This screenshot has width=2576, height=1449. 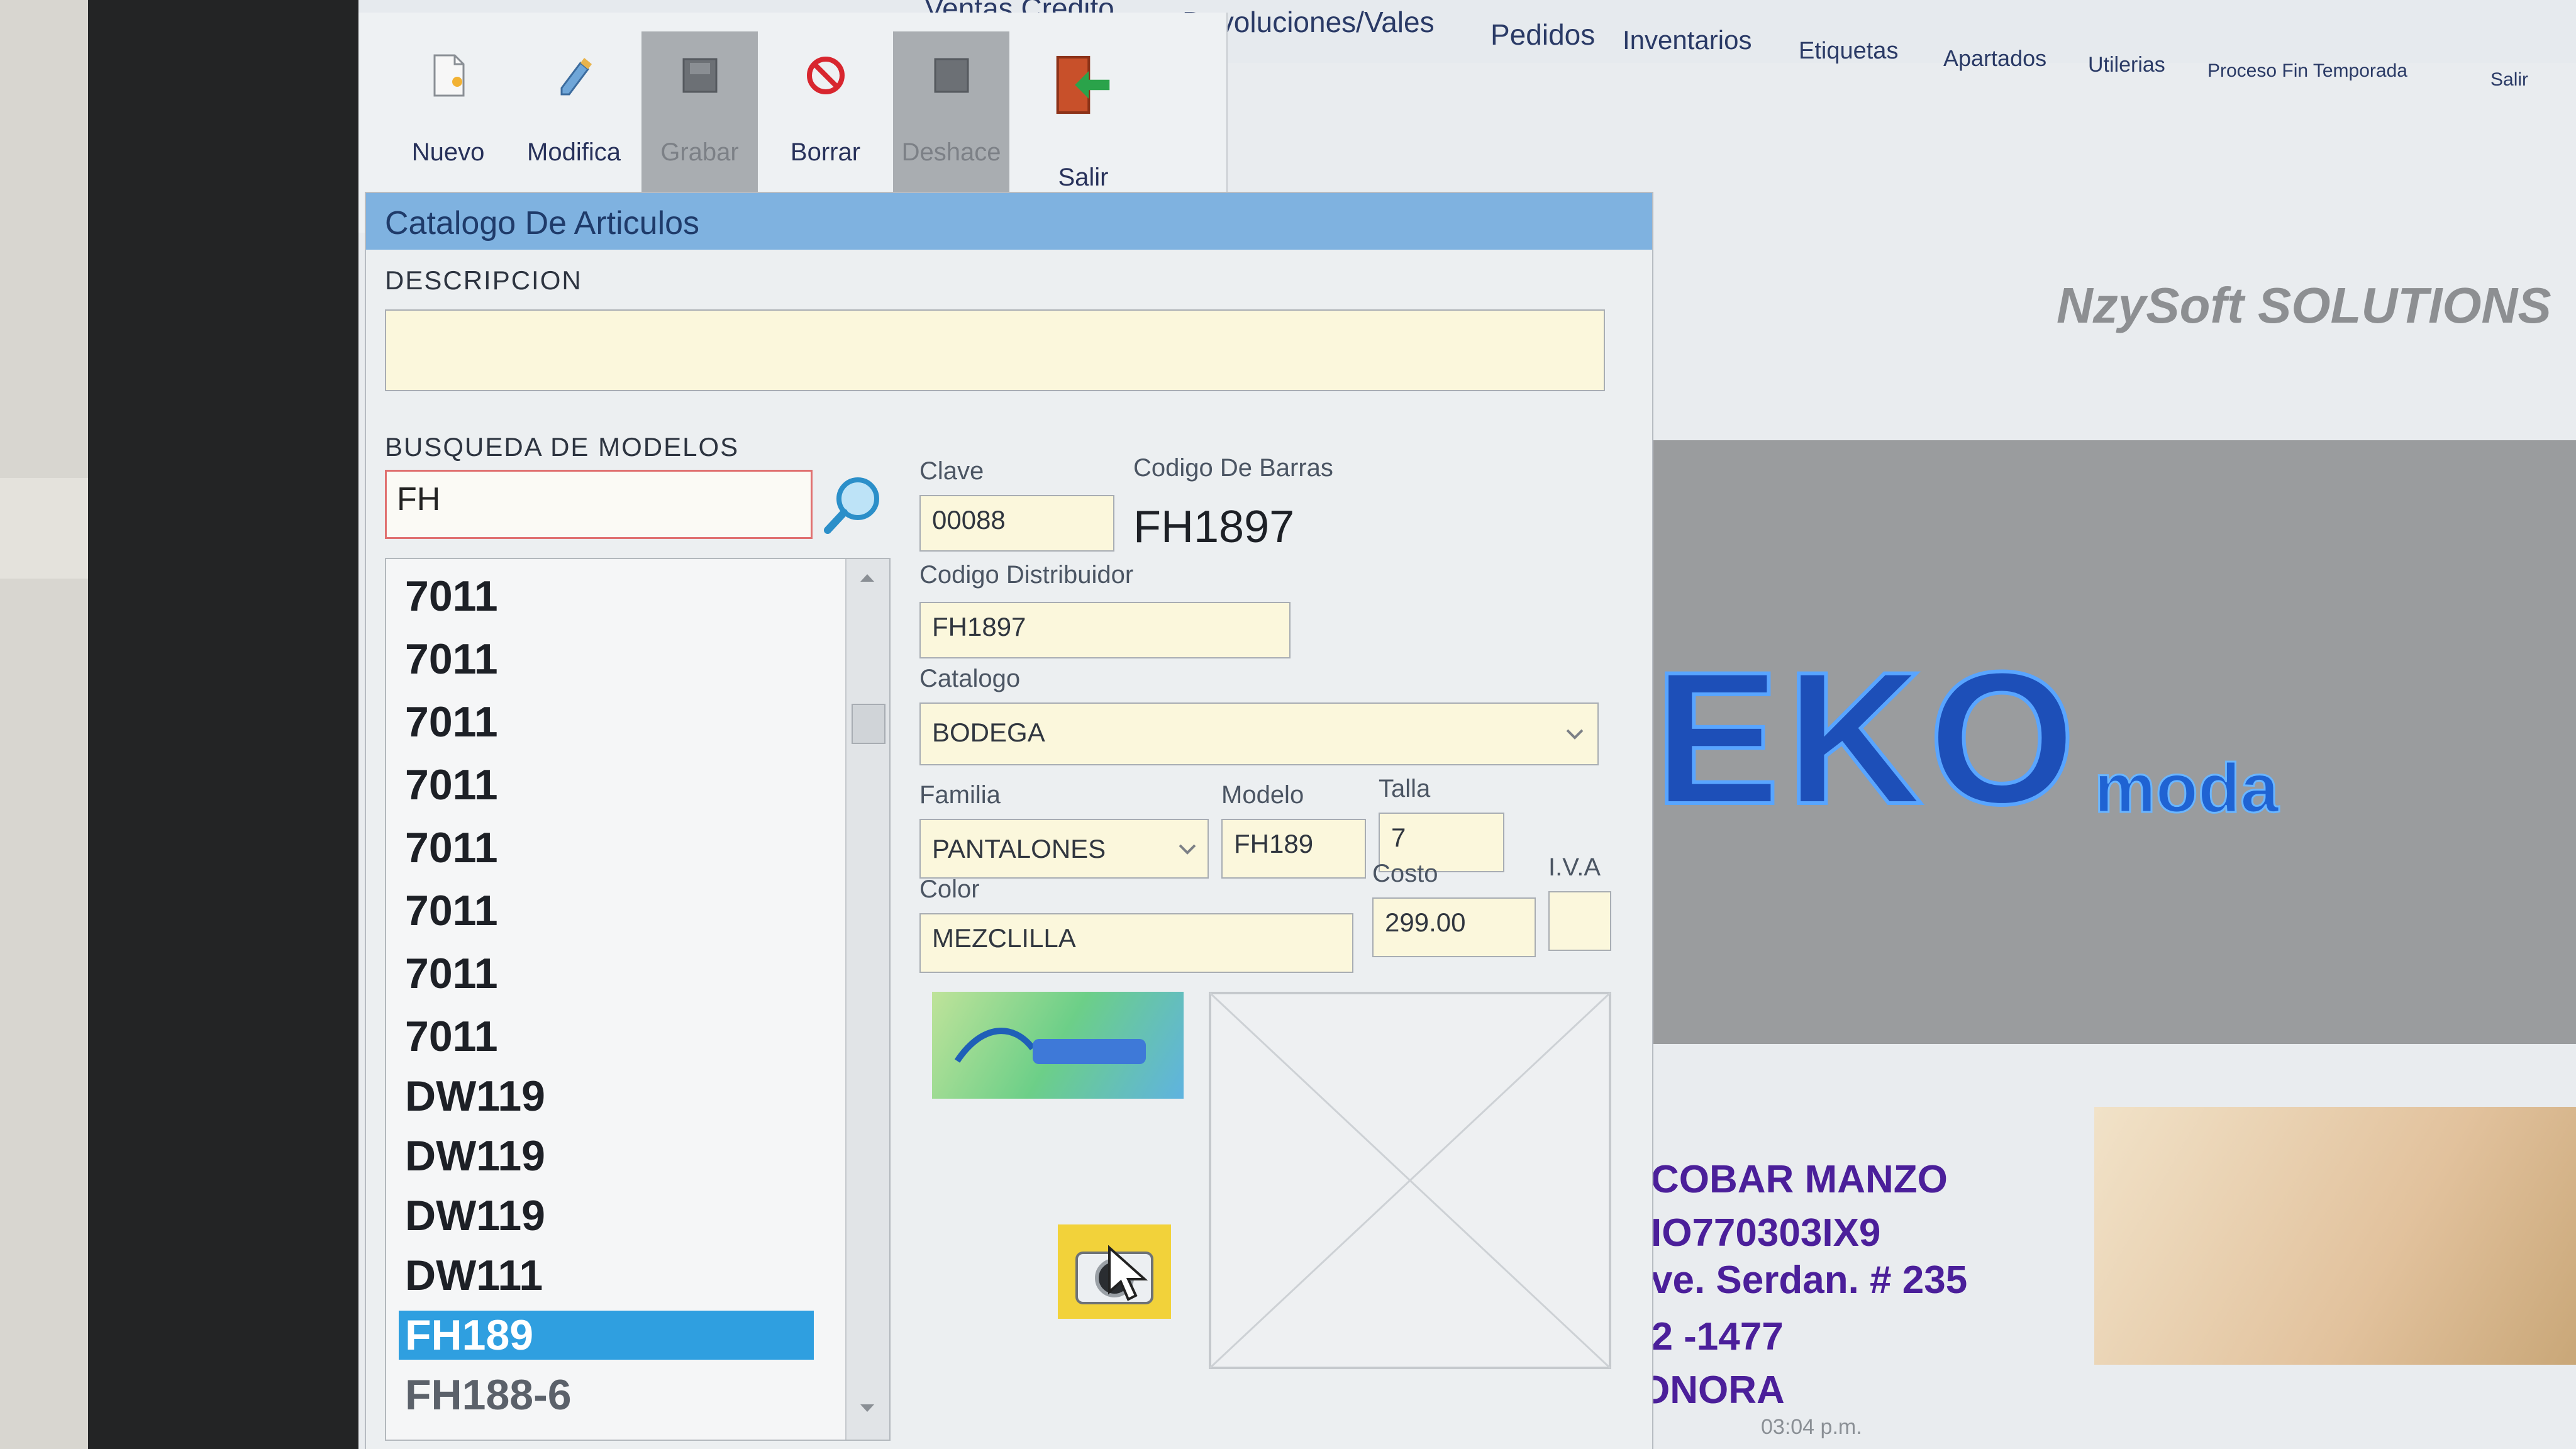 What do you see at coordinates (970, 678) in the screenshot?
I see `catalogo-label: Catalogo` at bounding box center [970, 678].